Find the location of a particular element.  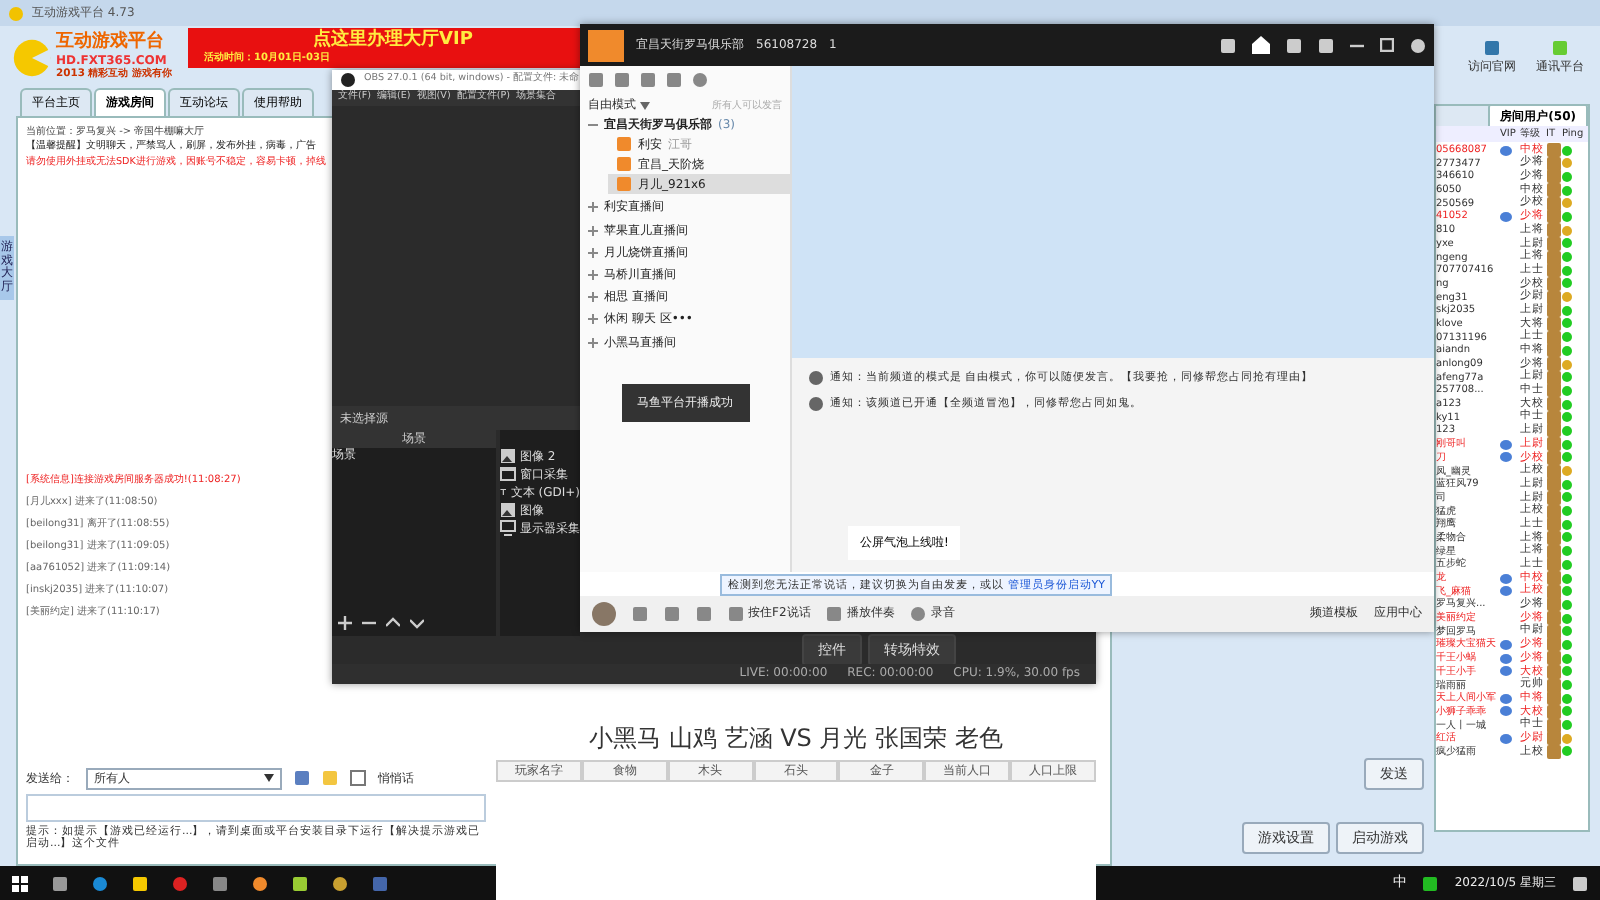

maximize-icon is located at coordinates (1387, 45).